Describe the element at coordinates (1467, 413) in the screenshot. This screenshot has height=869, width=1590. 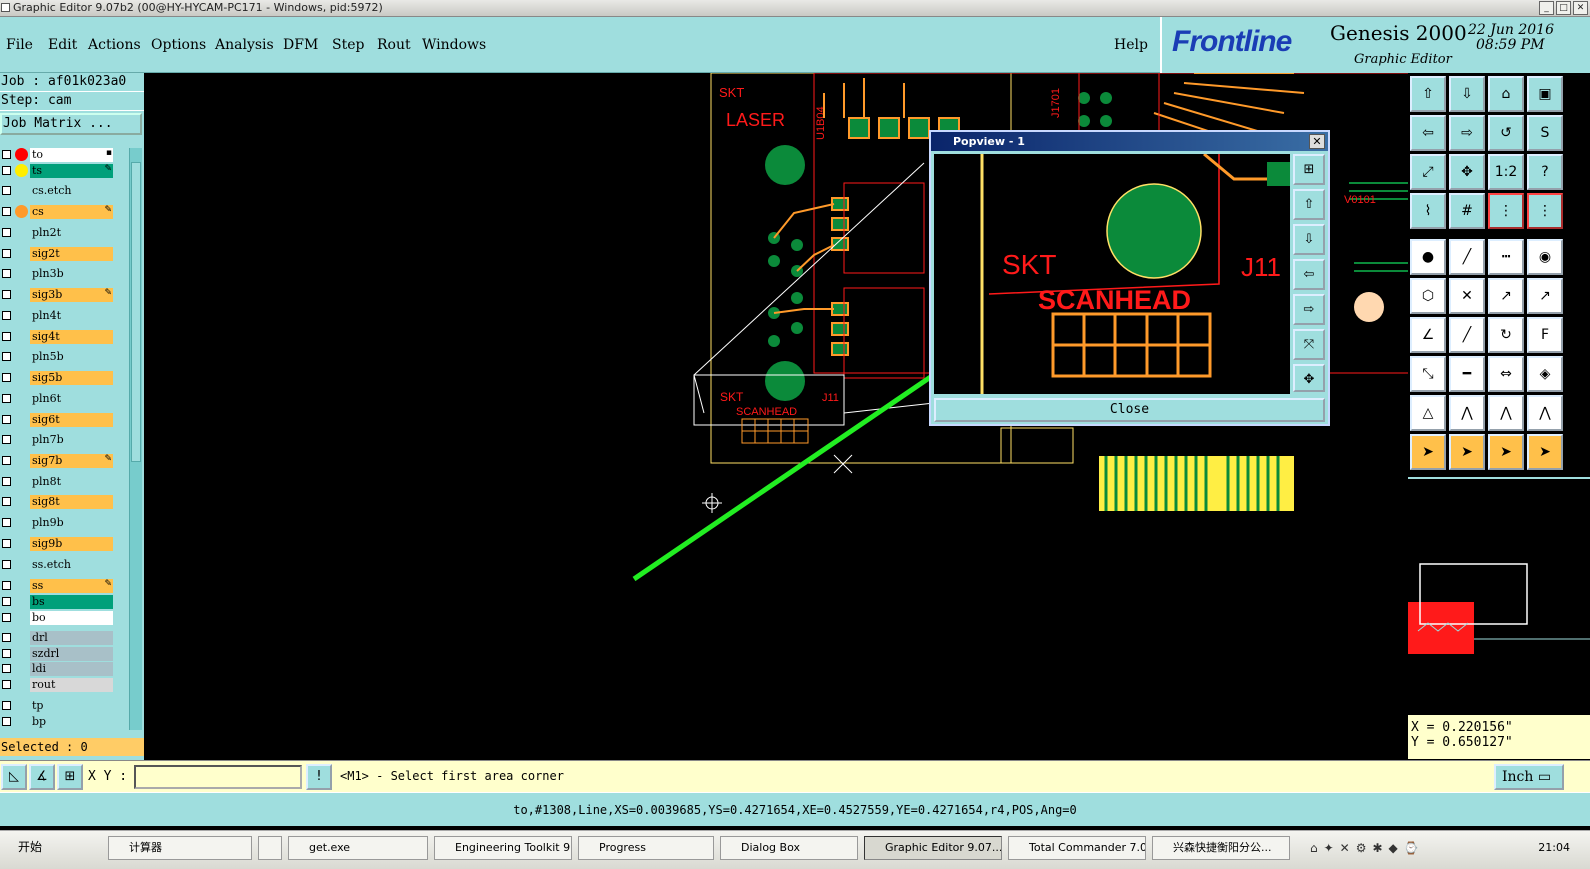
I see `arc-cw-icon: ⋀` at that location.